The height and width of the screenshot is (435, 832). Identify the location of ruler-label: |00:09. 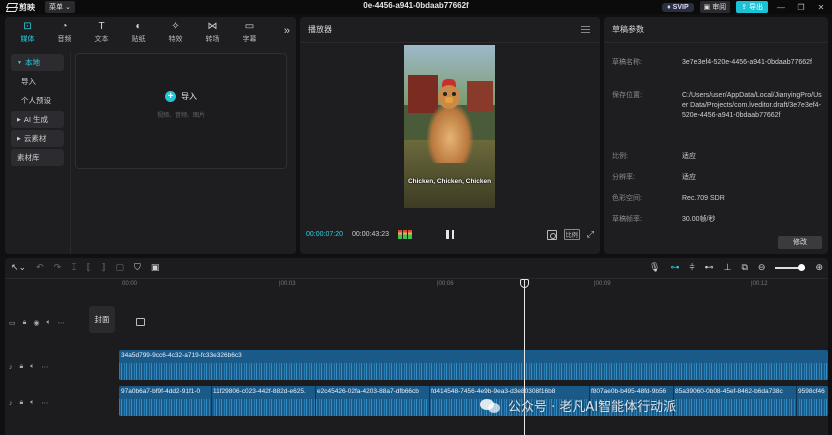
(602, 284).